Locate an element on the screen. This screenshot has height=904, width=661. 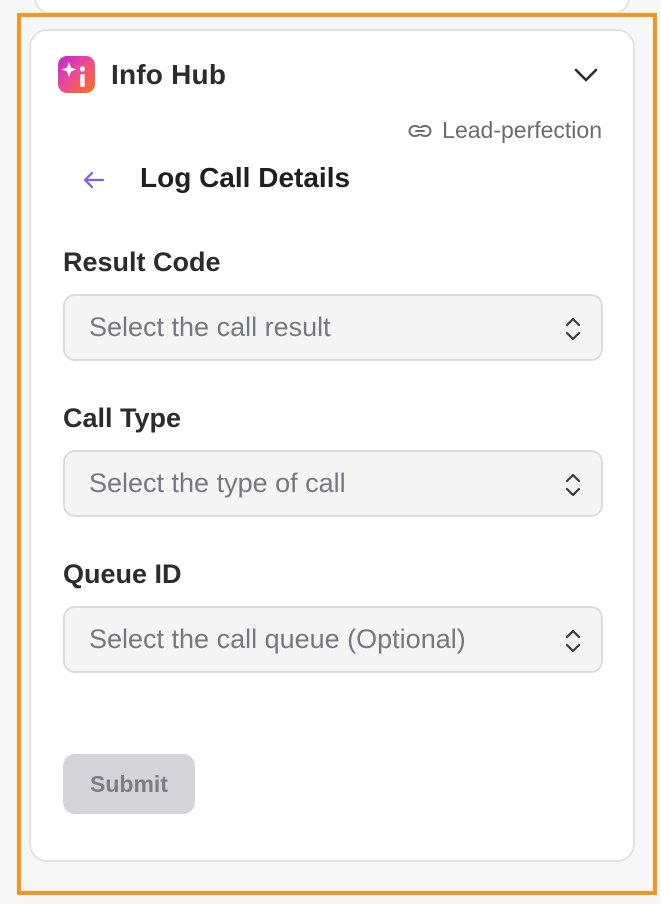
sparkle-info-icon is located at coordinates (76, 74).